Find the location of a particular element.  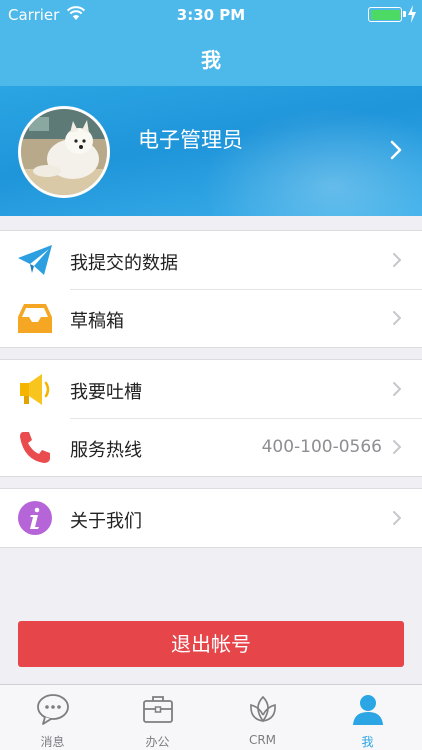

clock: 3:30 PM is located at coordinates (211, 15).